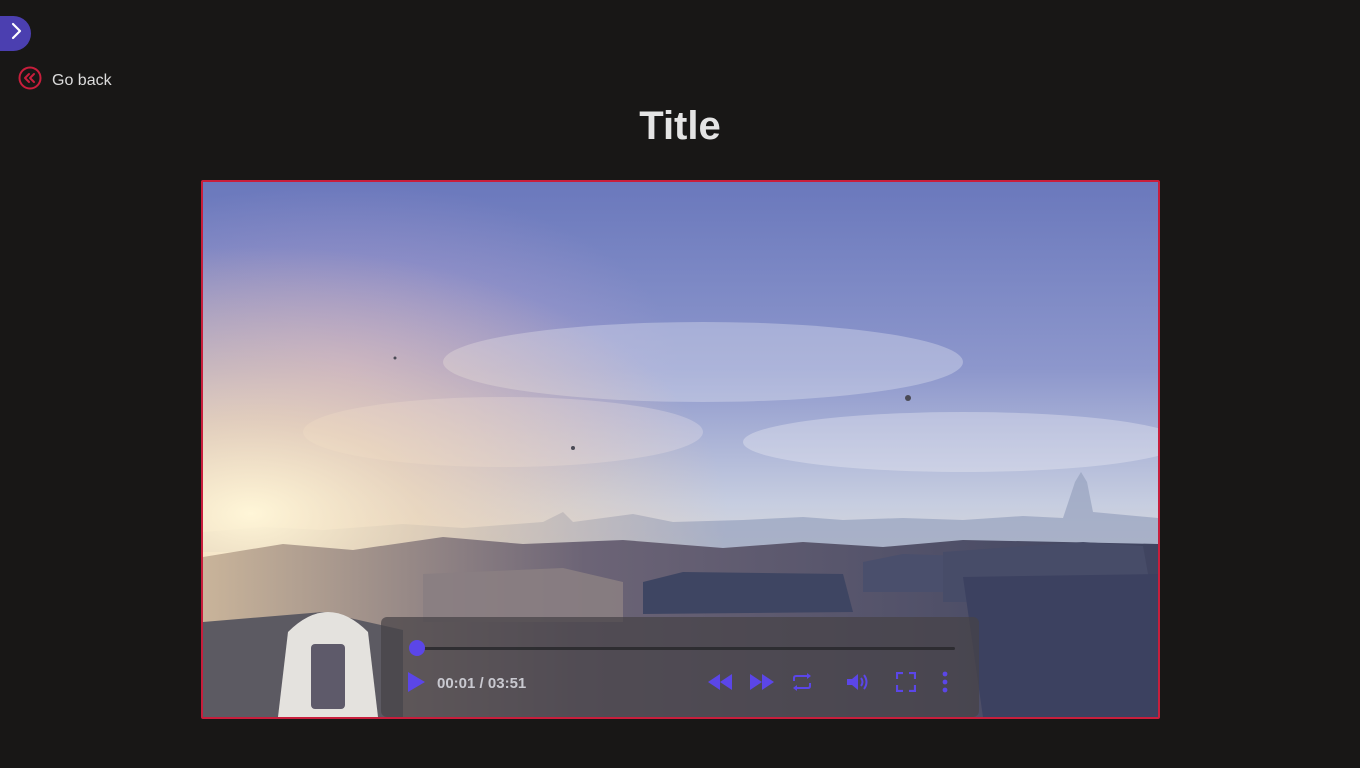  I want to click on time-display: 00:01 / 03:51, so click(481, 683).